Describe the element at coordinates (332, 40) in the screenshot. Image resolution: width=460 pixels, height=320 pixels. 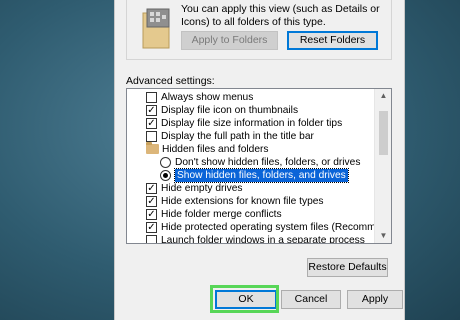
I see `reset-folders-button: Reset Folders` at that location.